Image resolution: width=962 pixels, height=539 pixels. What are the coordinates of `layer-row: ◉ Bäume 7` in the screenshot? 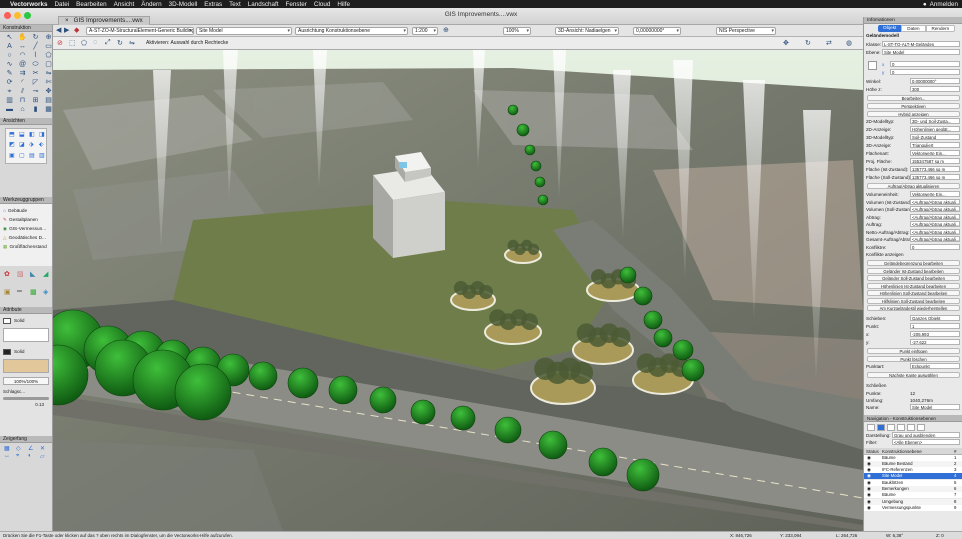 It's located at (913, 495).